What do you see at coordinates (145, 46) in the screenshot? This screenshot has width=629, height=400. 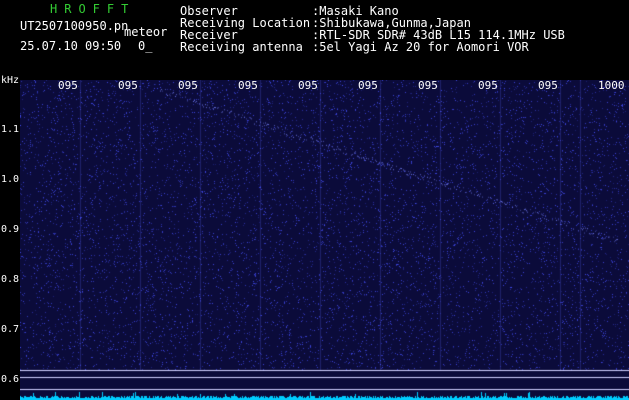 I see `counter: 0_` at bounding box center [145, 46].